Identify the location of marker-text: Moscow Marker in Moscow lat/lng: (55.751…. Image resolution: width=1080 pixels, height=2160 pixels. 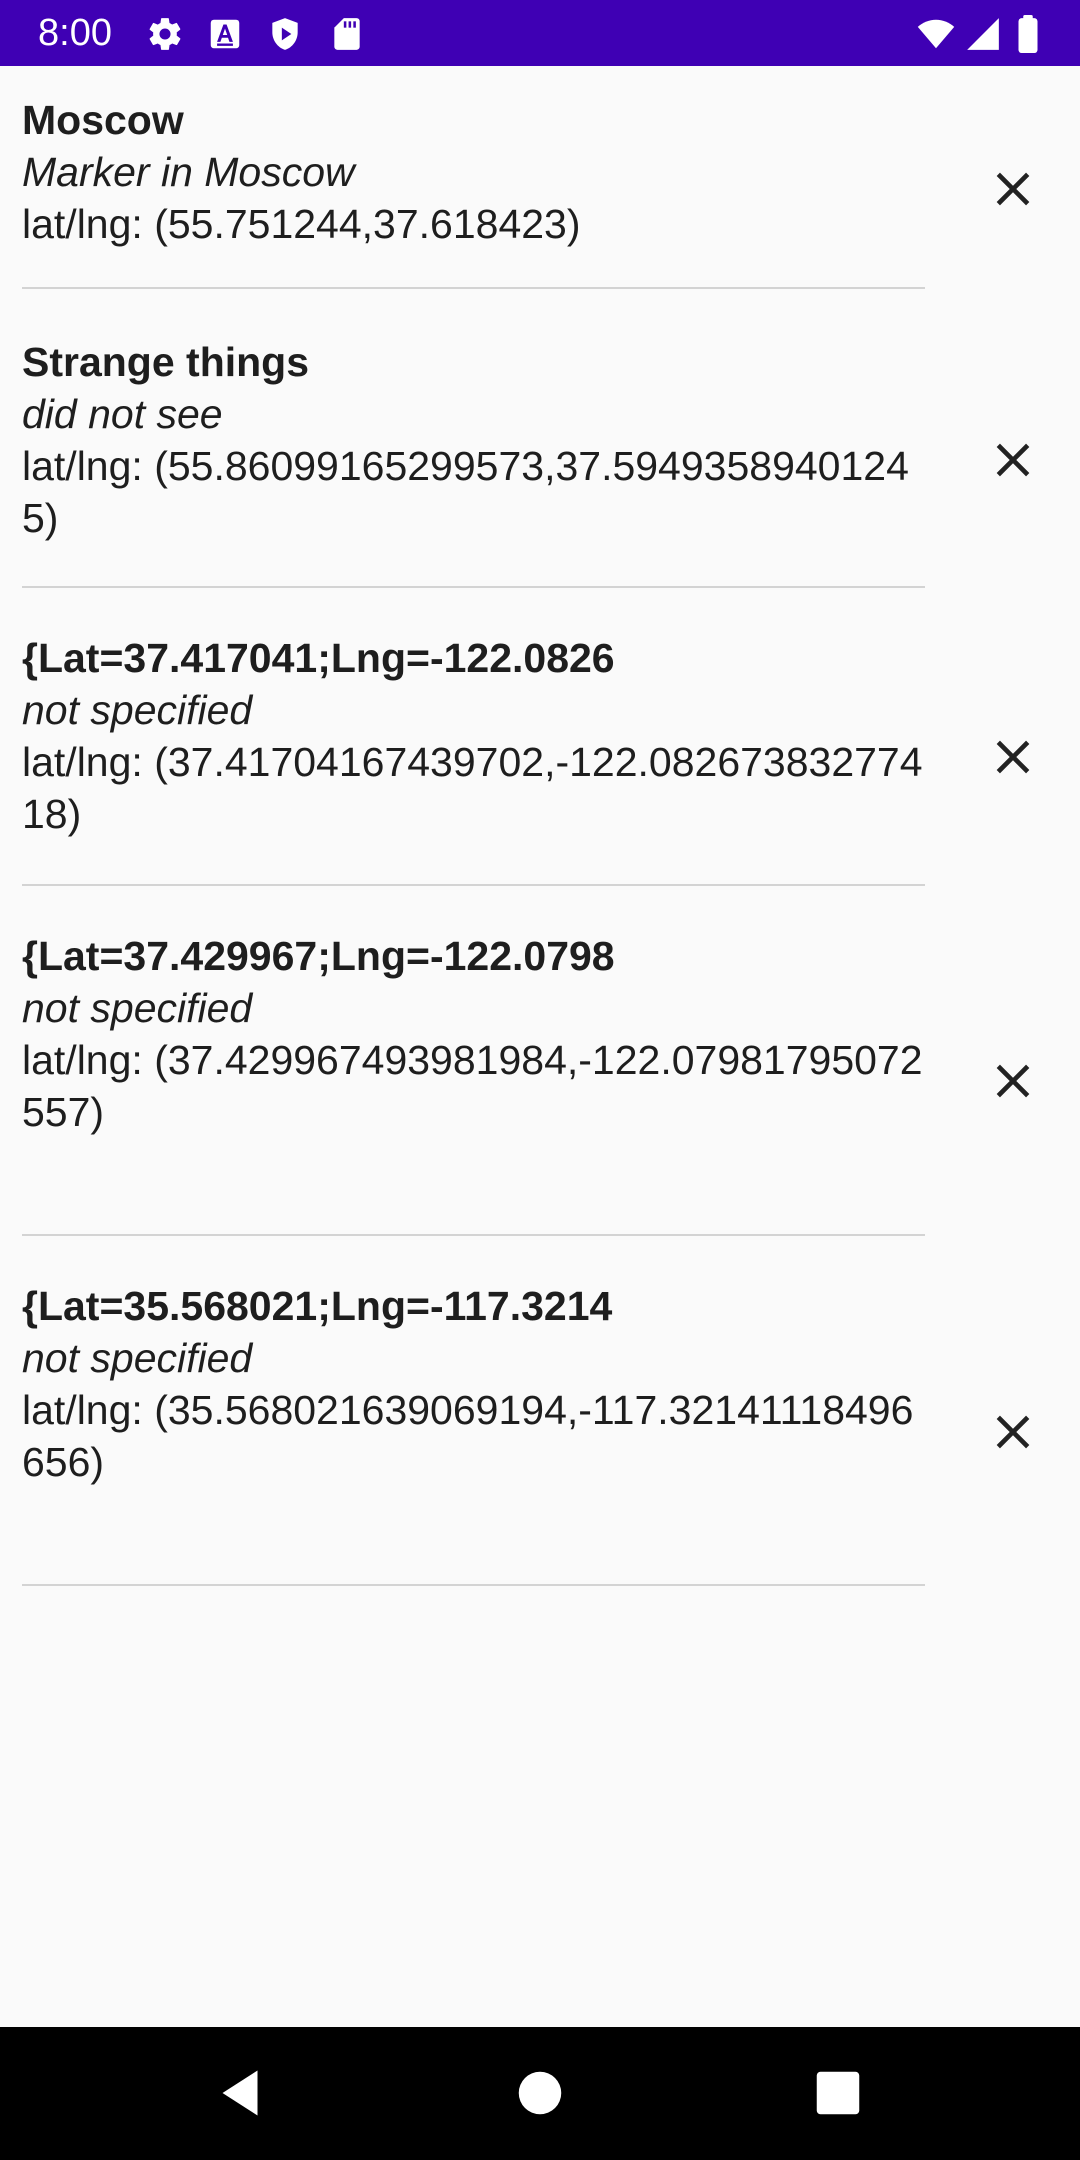
(477, 172).